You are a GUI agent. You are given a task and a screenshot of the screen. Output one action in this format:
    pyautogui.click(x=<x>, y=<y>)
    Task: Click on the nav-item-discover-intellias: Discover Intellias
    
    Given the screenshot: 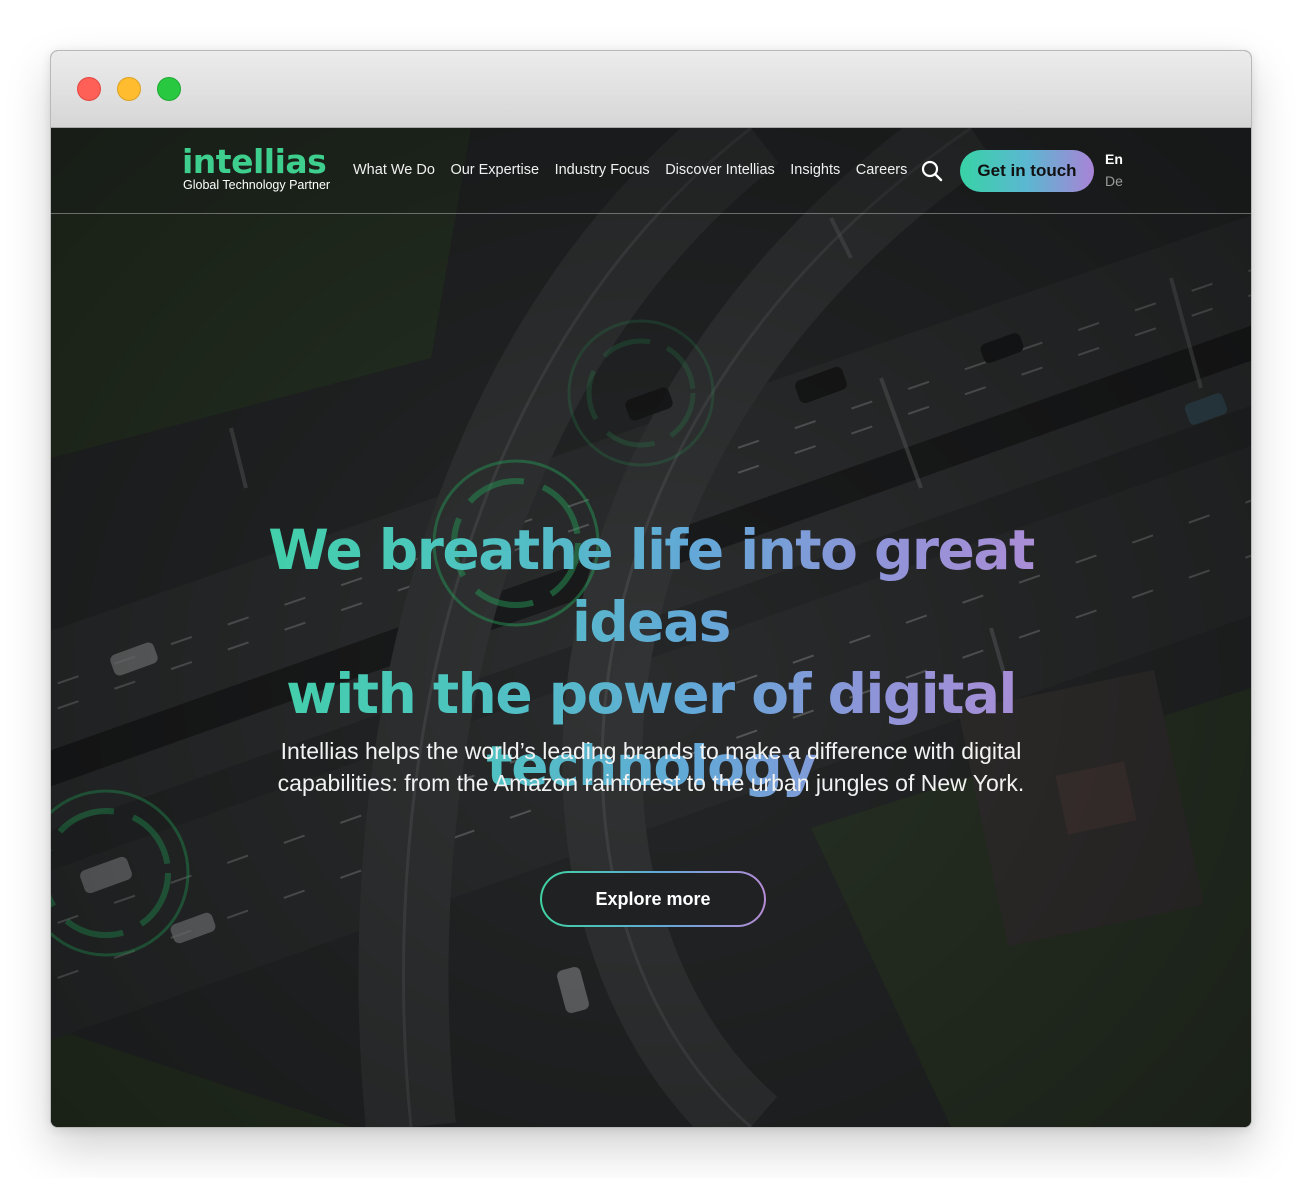 What is the action you would take?
    pyautogui.click(x=720, y=172)
    